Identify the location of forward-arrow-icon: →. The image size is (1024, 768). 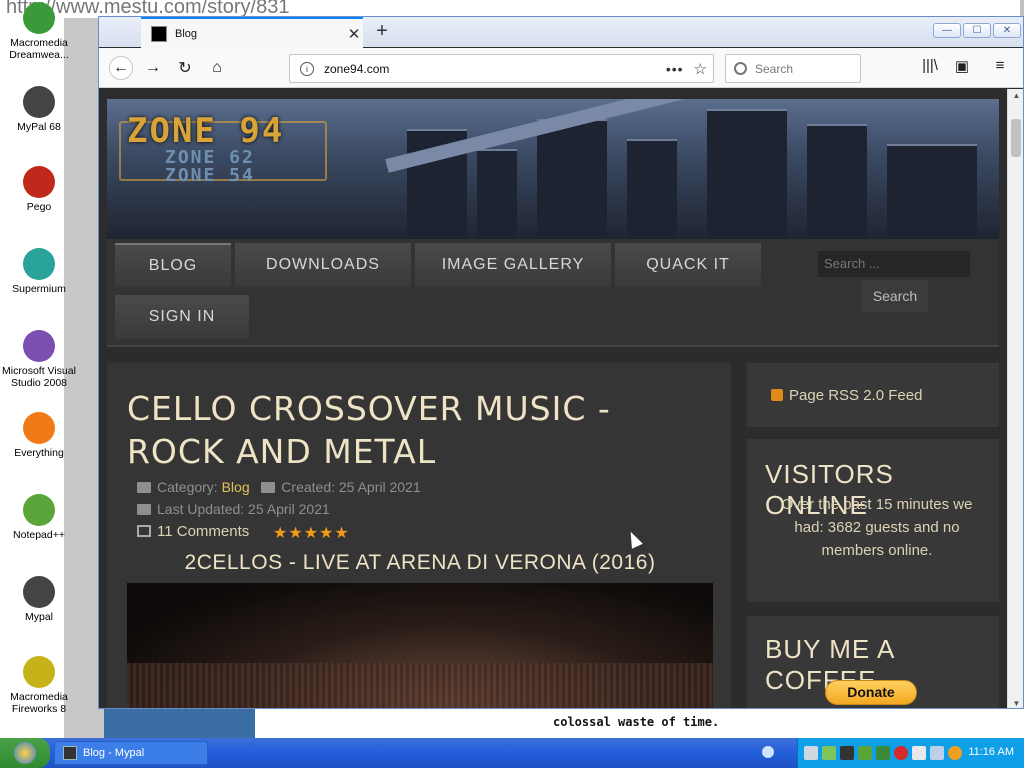
(153, 68).